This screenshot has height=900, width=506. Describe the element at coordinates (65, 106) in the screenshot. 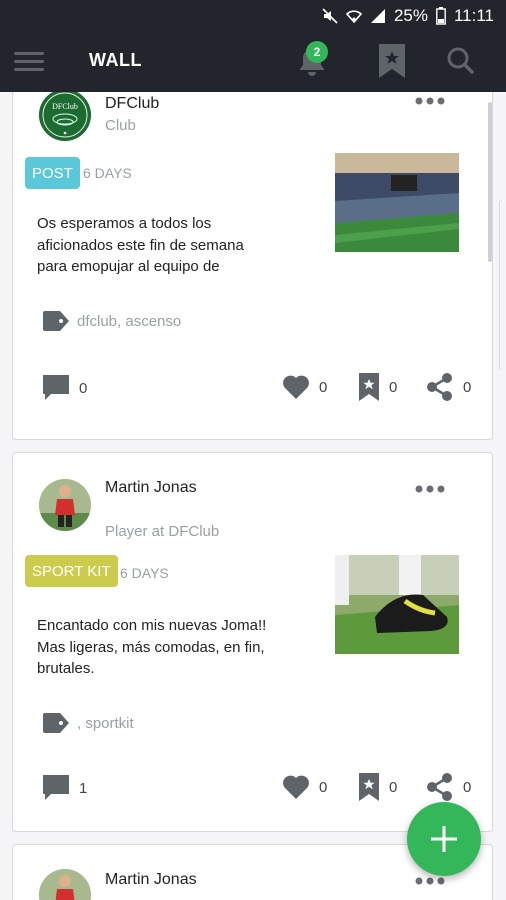

I see `club-logo-text: DFClub` at that location.